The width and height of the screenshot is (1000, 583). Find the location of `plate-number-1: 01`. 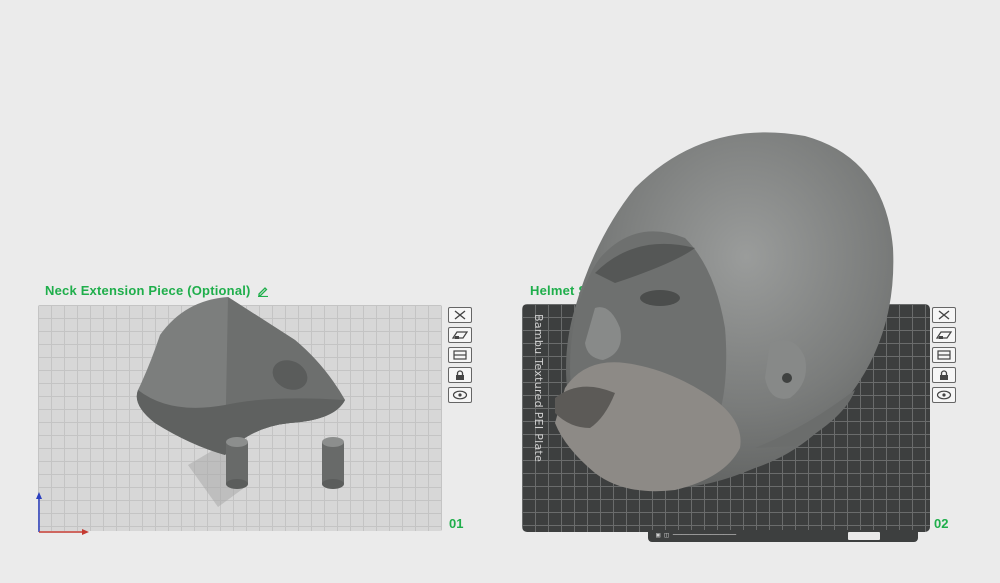

plate-number-1: 01 is located at coordinates (456, 523).